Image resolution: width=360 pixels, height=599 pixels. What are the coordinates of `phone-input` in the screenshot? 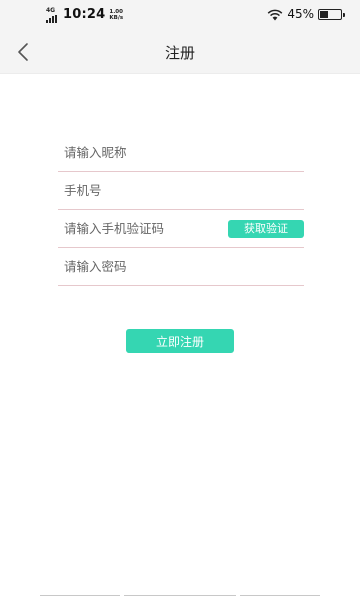 It's located at (180, 190).